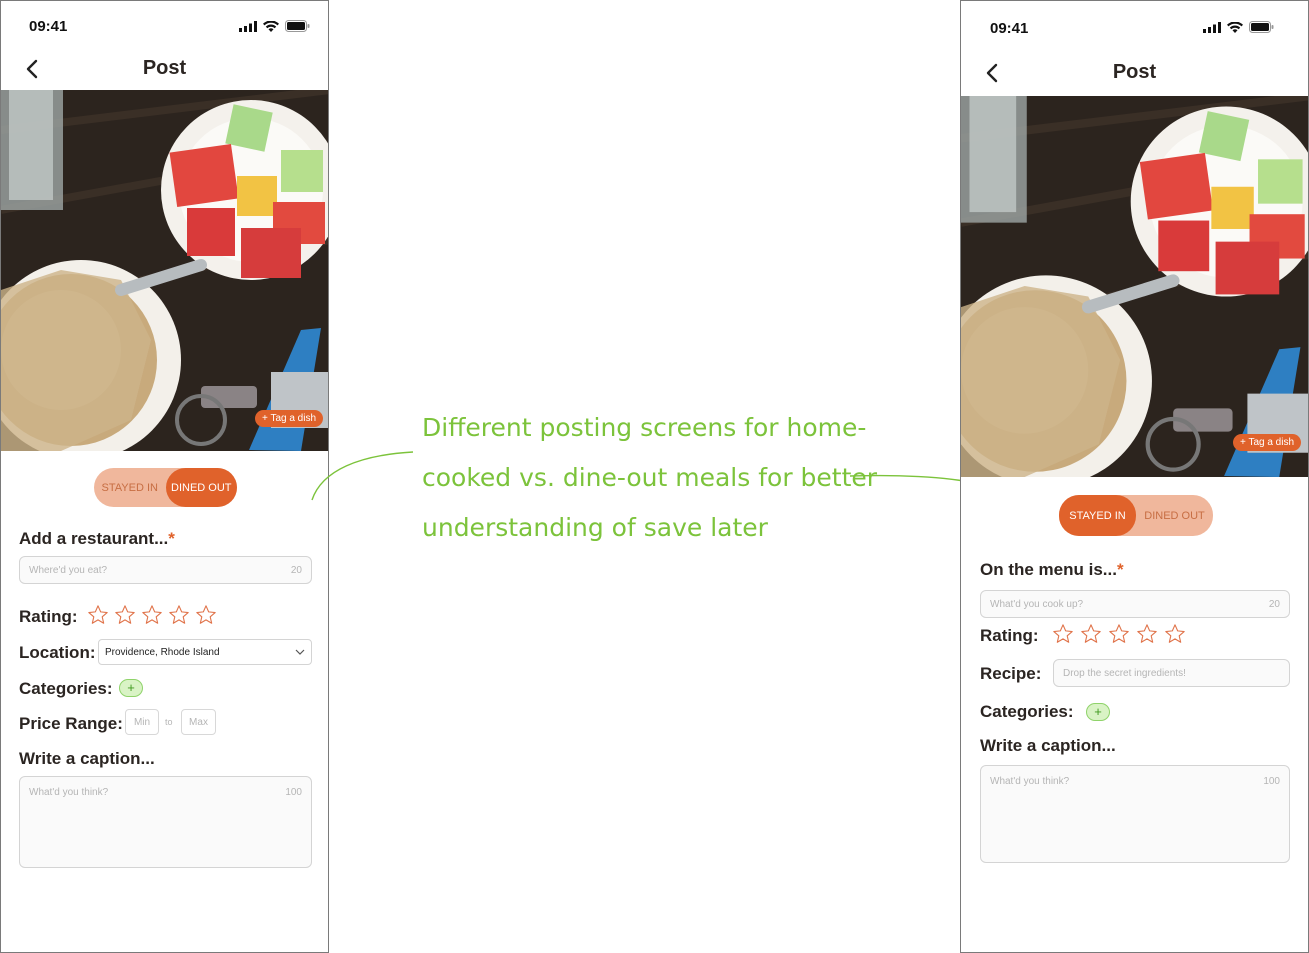 The image size is (1309, 953). What do you see at coordinates (198, 722) in the screenshot?
I see `price-max-input: Max` at bounding box center [198, 722].